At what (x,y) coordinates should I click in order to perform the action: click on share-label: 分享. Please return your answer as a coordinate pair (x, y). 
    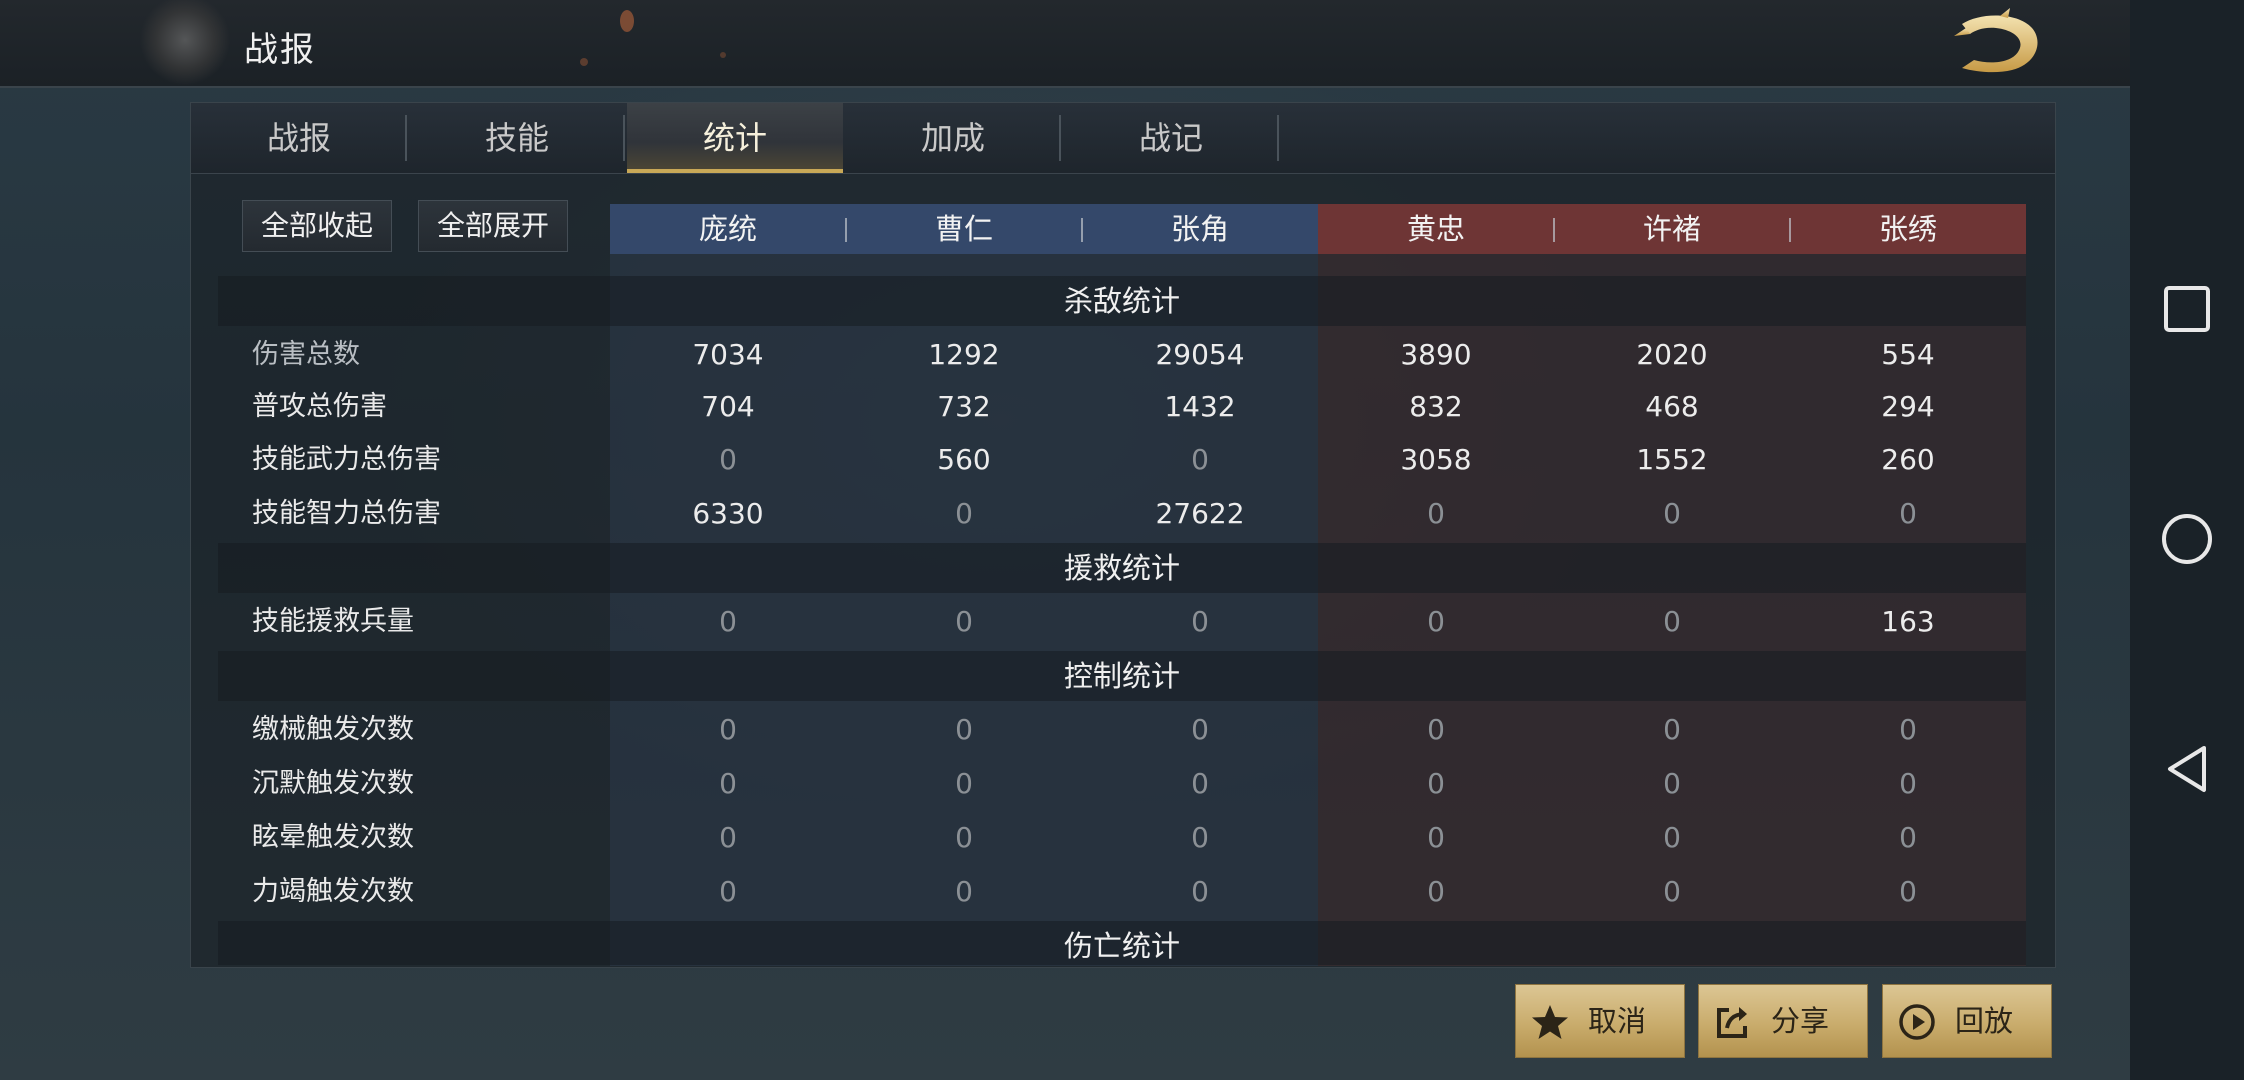
    Looking at the image, I should click on (1800, 1021).